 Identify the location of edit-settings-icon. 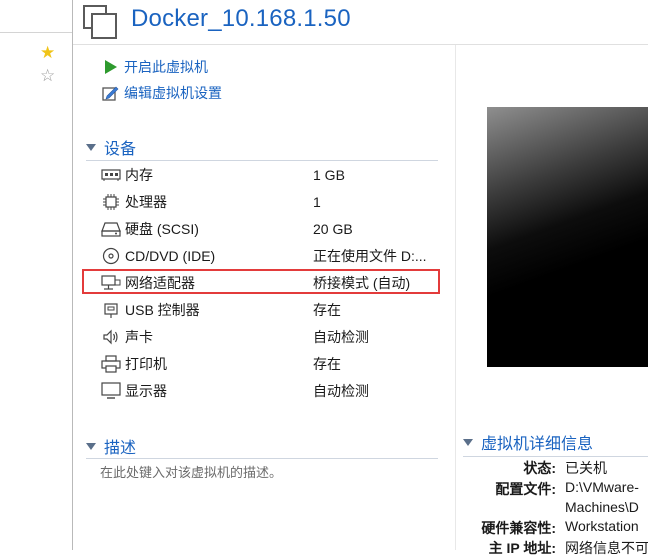
(110, 93).